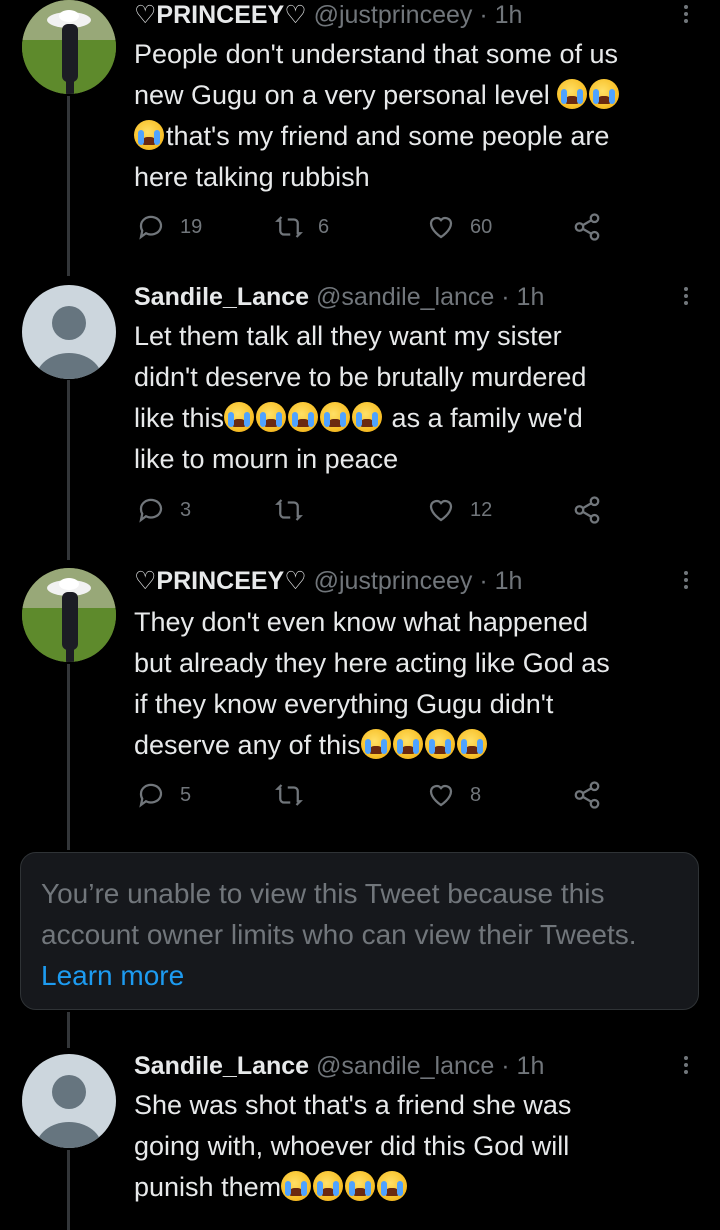 The height and width of the screenshot is (1230, 720). Describe the element at coordinates (163, 795) in the screenshot. I see `reply-button: 5` at that location.